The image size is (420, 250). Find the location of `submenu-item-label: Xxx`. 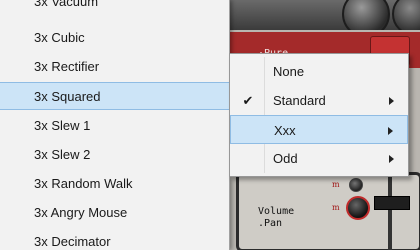

submenu-item-label: Xxx is located at coordinates (285, 130).